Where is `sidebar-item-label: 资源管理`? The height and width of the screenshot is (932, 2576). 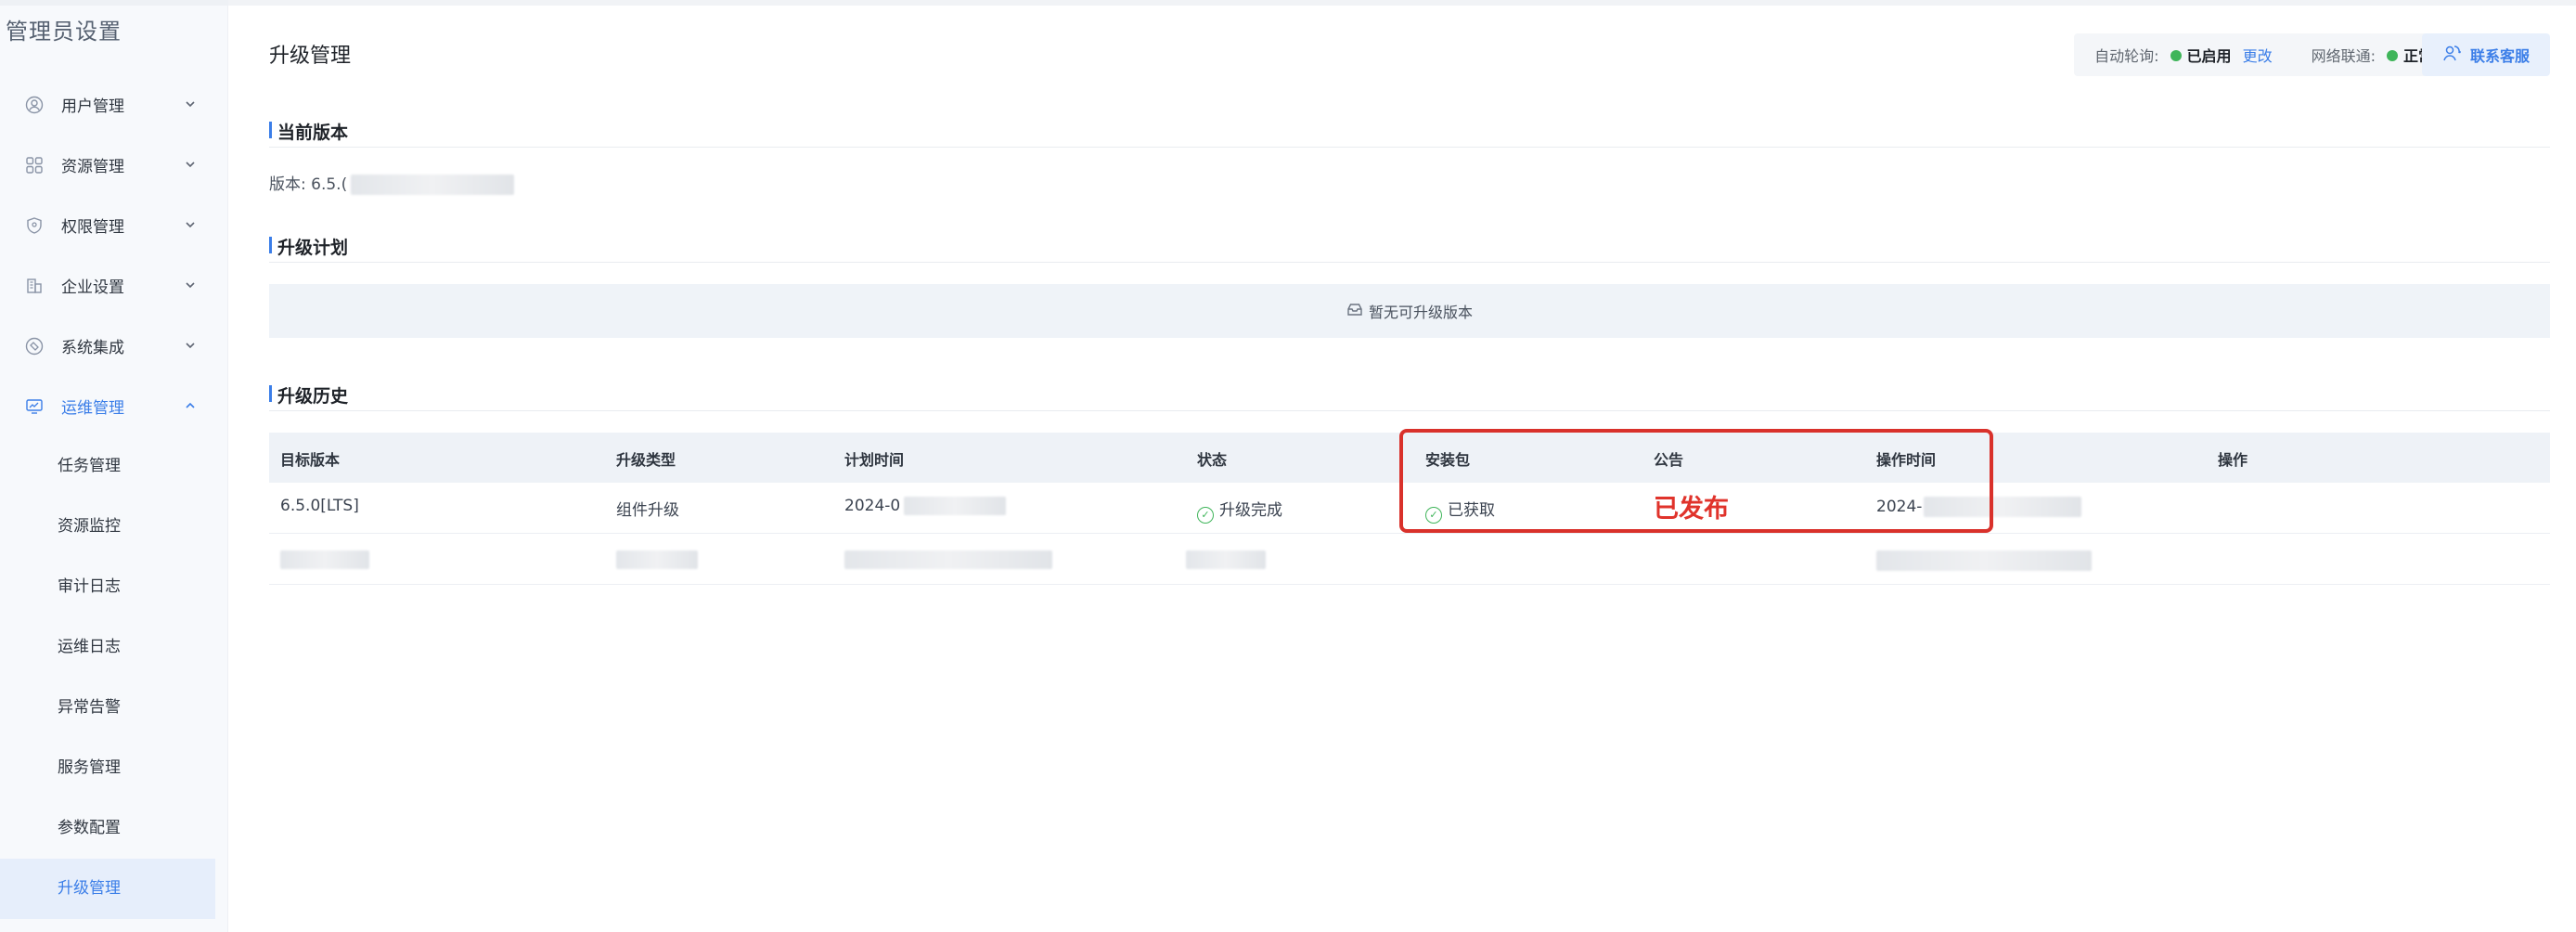
sidebar-item-label: 资源管理 is located at coordinates (92, 167).